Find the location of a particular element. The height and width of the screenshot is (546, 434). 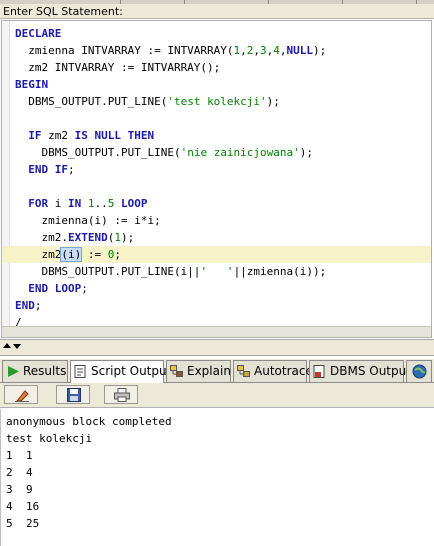

collapse-down-icon is located at coordinates (17, 346).